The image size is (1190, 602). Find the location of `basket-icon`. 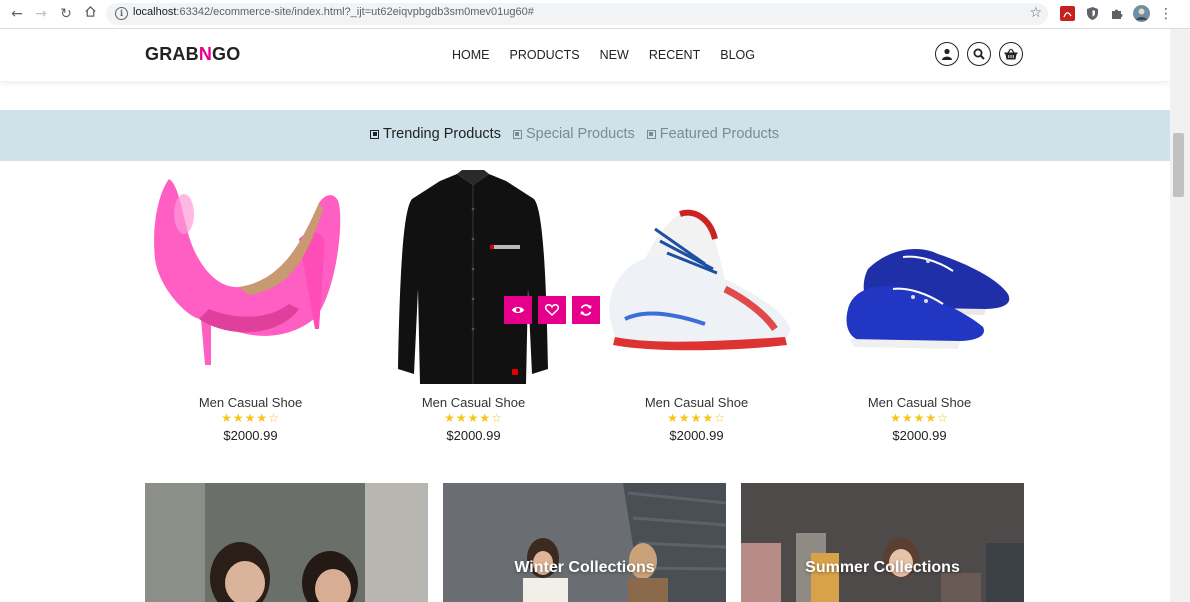

basket-icon is located at coordinates (1011, 54).